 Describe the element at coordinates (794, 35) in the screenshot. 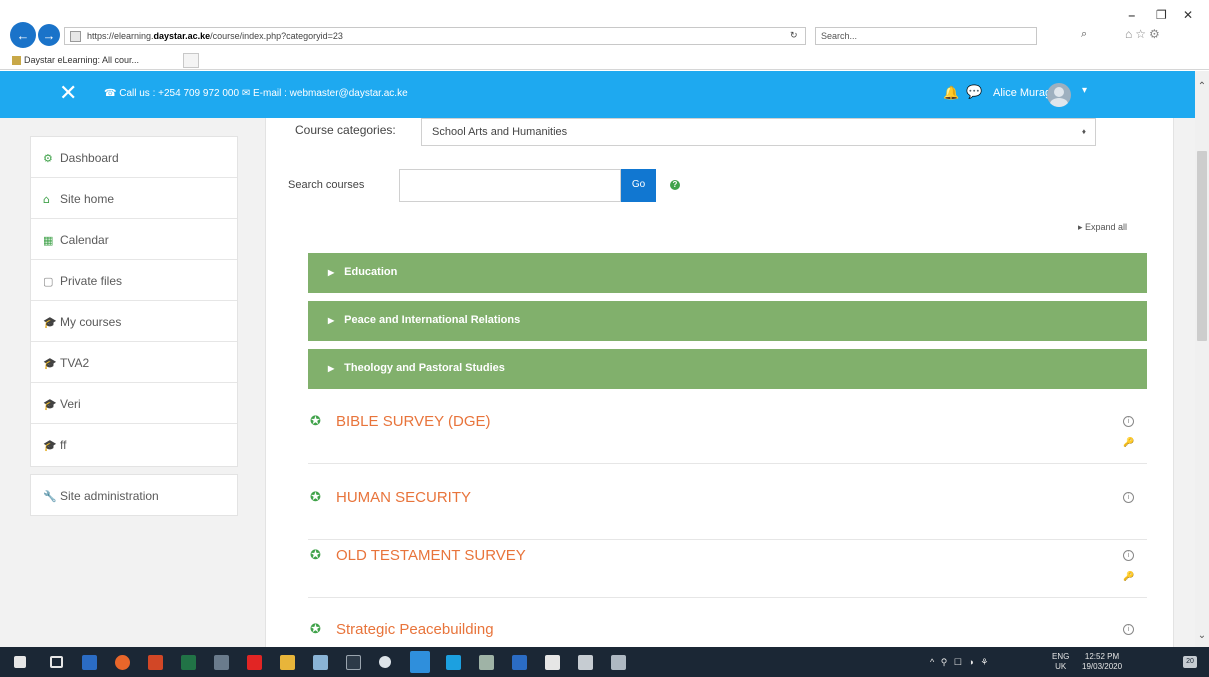

I see `refresh-icon: ↻` at that location.